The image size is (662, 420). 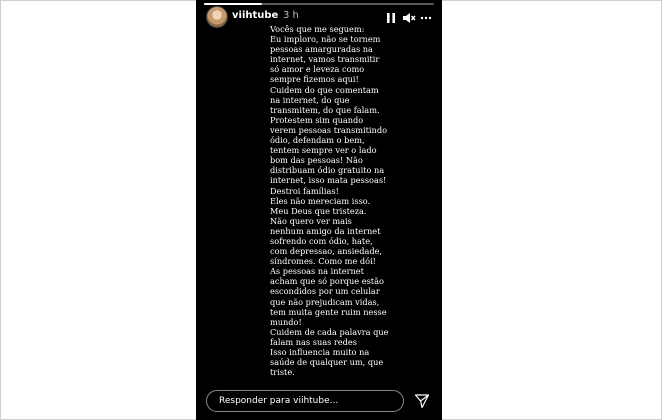 What do you see at coordinates (313, 341) in the screenshot?
I see `caption-line: falam nas suas redes` at bounding box center [313, 341].